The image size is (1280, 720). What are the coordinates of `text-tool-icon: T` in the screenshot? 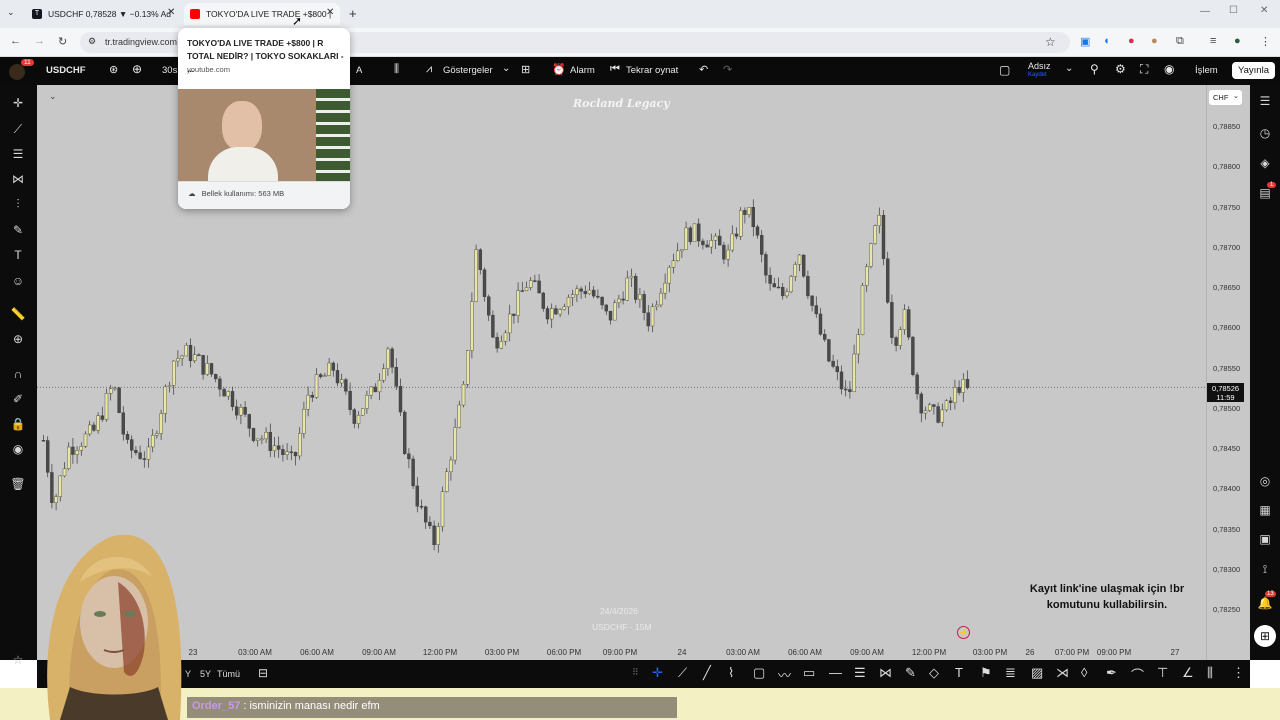 It's located at (18, 255).